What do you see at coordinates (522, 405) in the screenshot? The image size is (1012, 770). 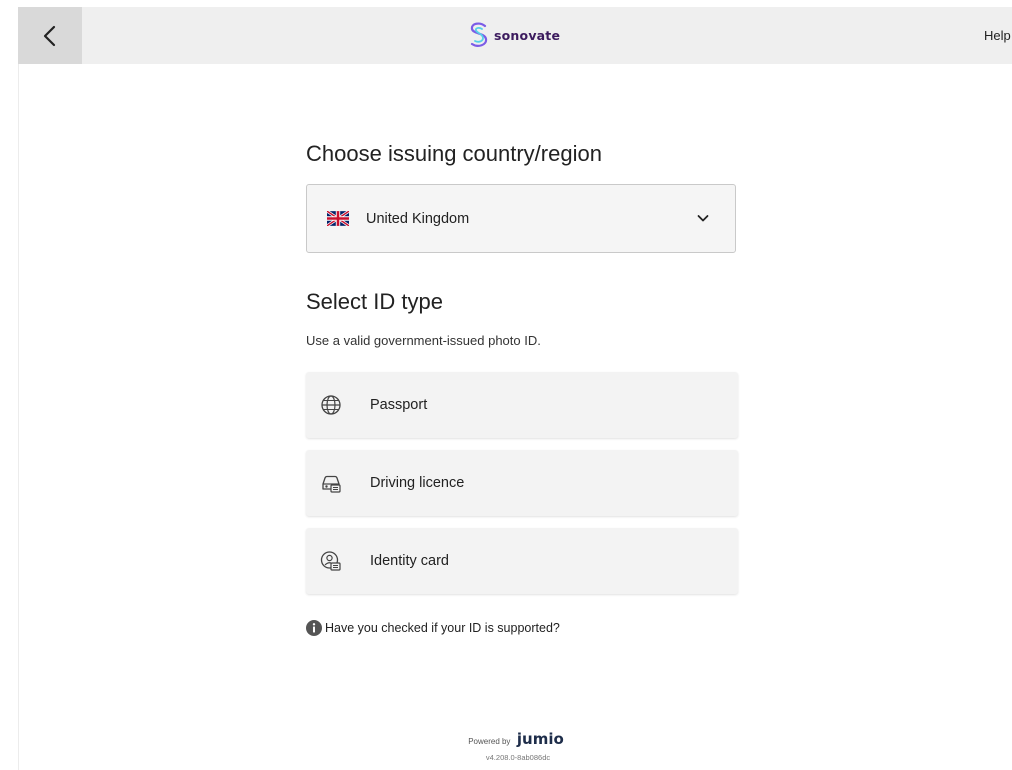 I see `passport-option: Passport` at bounding box center [522, 405].